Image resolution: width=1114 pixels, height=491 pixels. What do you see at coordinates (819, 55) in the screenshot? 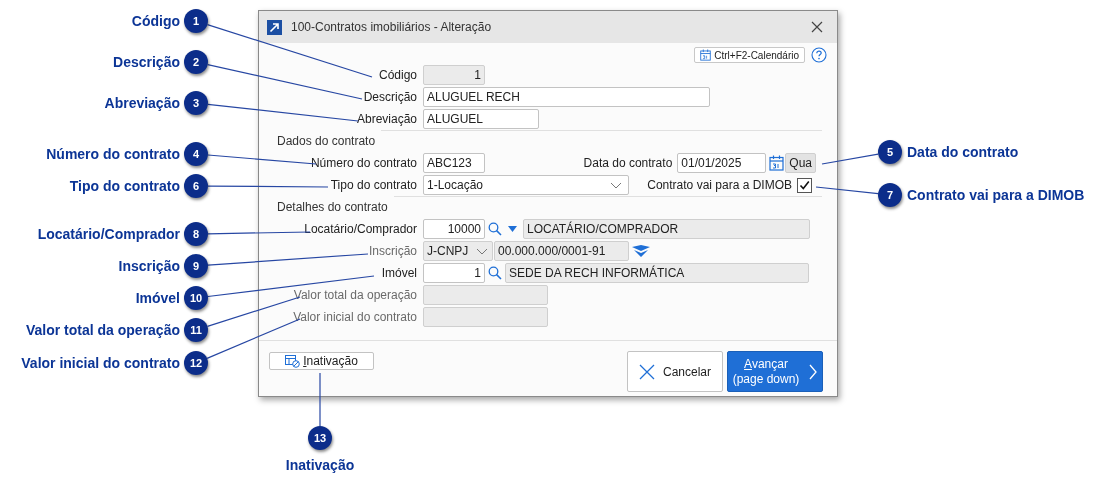
I see `help-icon` at bounding box center [819, 55].